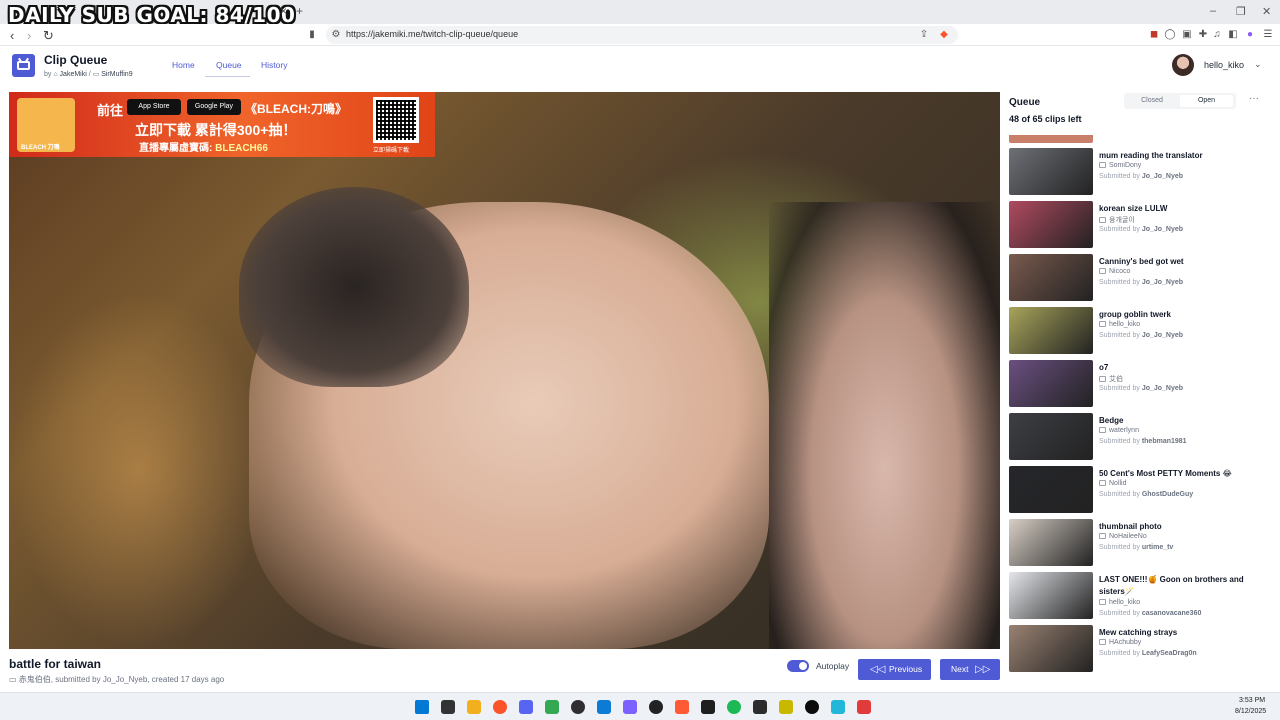 This screenshot has height=720, width=1280. What do you see at coordinates (1266, 11) in the screenshot?
I see `close-window-button: ✕` at bounding box center [1266, 11].